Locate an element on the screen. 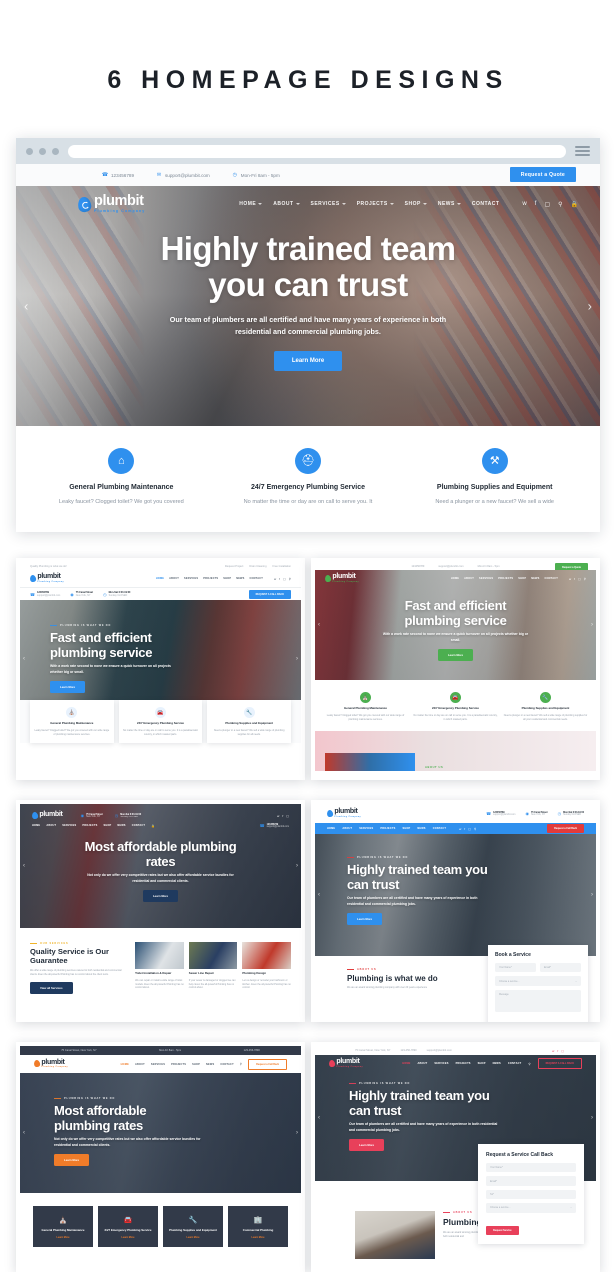  t4-learn-more-button: Learn More is located at coordinates (365, 918).